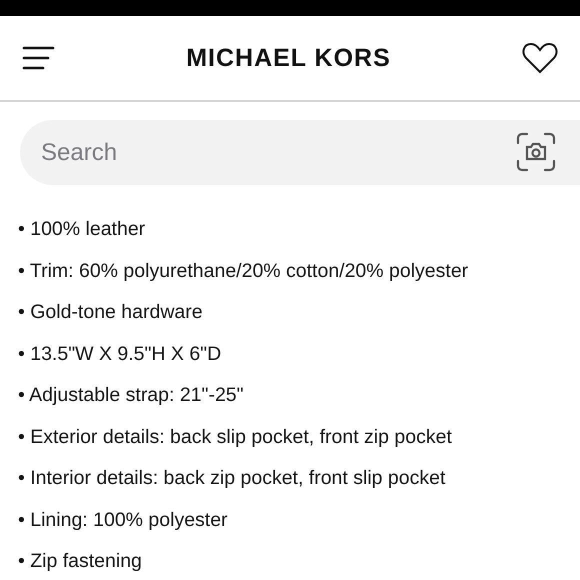 Image resolution: width=580 pixels, height=580 pixels. Describe the element at coordinates (82, 230) in the screenshot. I see `detail-text: • 100% leather` at that location.